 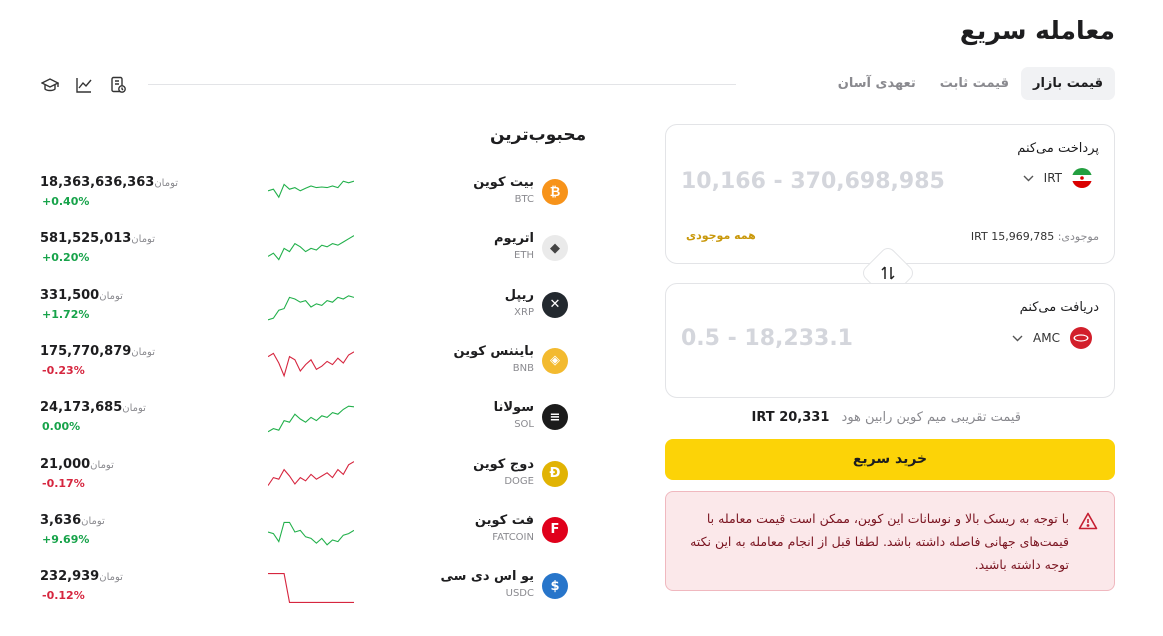 I want to click on warning-icon, so click(x=1088, y=521).